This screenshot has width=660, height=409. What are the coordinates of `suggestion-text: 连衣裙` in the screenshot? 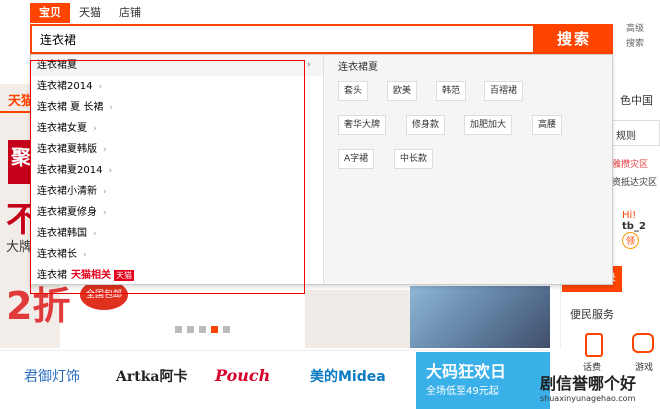 It's located at (52, 275).